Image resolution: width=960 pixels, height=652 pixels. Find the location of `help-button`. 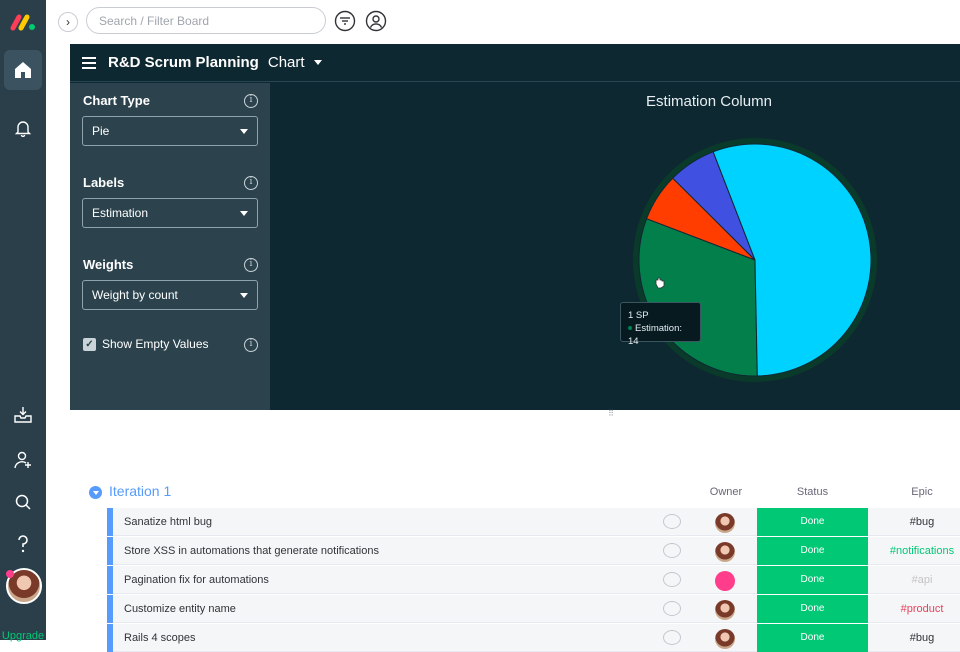

help-button is located at coordinates (23, 544).